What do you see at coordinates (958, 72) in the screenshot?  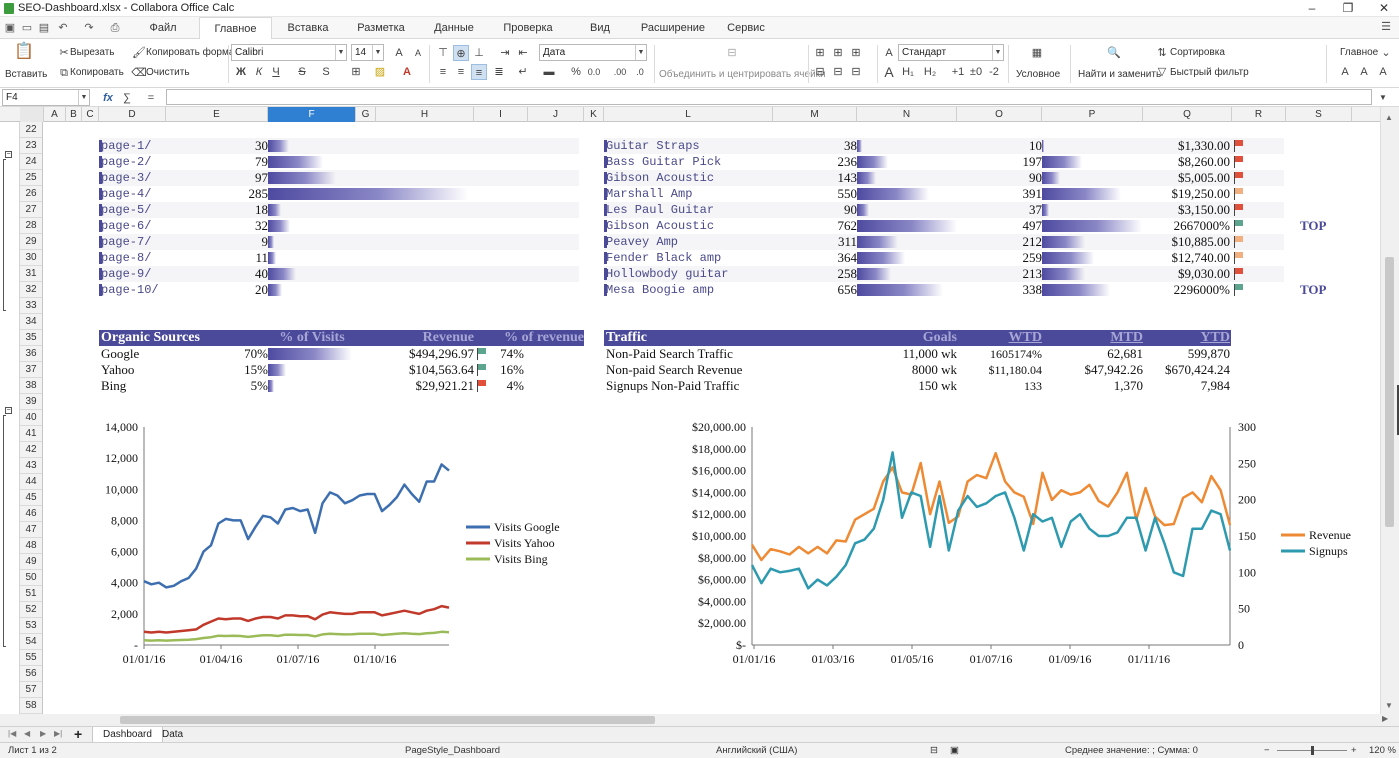 I see `style-plus-icon: +1` at bounding box center [958, 72].